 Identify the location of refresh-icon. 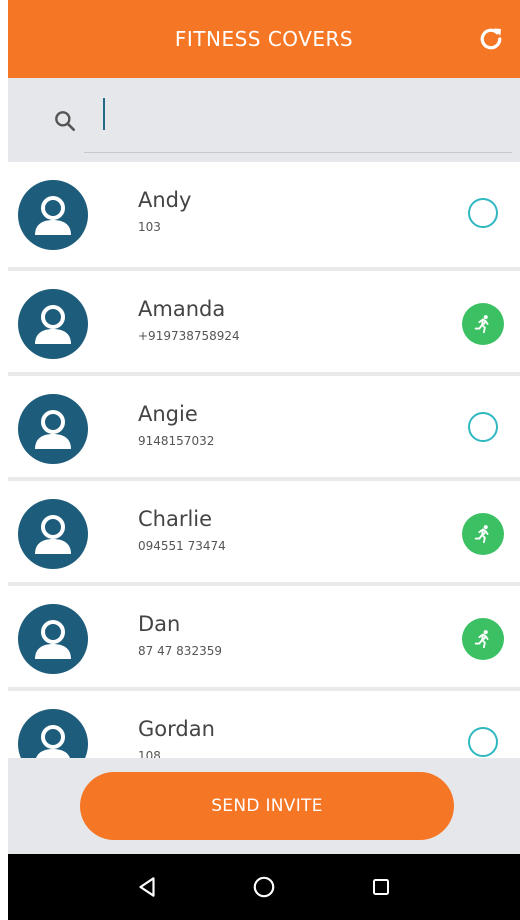
(491, 39).